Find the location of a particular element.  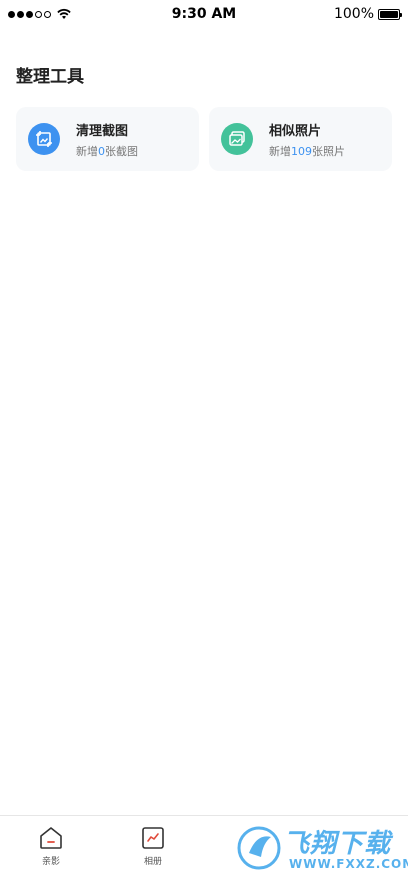

screenshot-icon is located at coordinates (44, 139).